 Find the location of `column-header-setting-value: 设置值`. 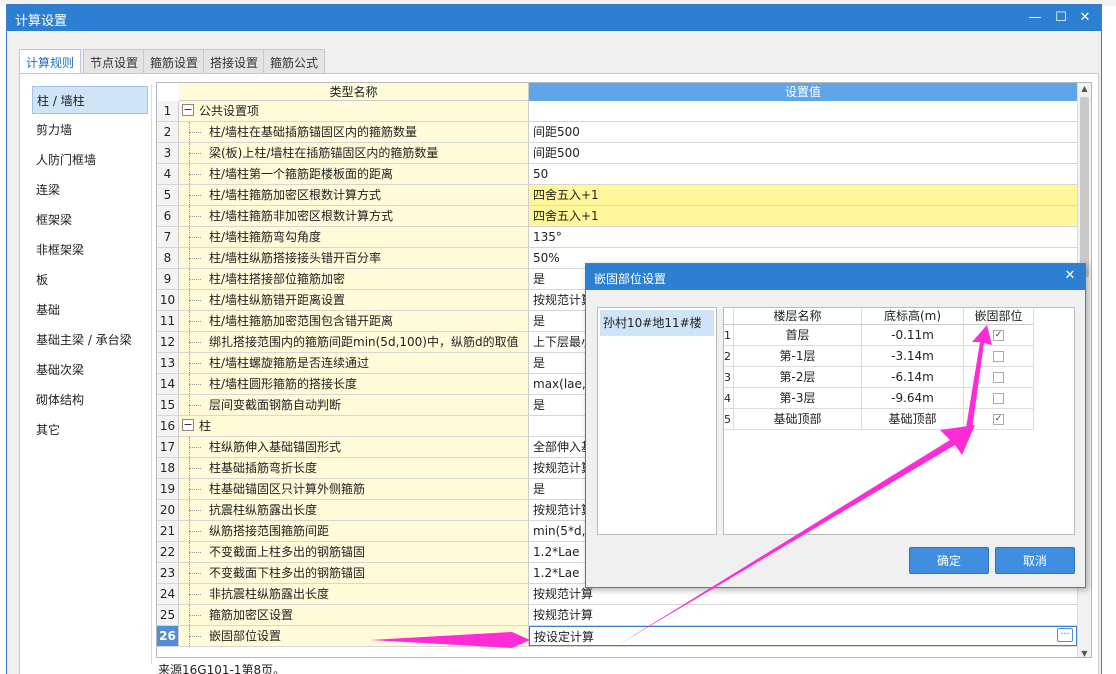

column-header-setting-value: 设置值 is located at coordinates (803, 92).